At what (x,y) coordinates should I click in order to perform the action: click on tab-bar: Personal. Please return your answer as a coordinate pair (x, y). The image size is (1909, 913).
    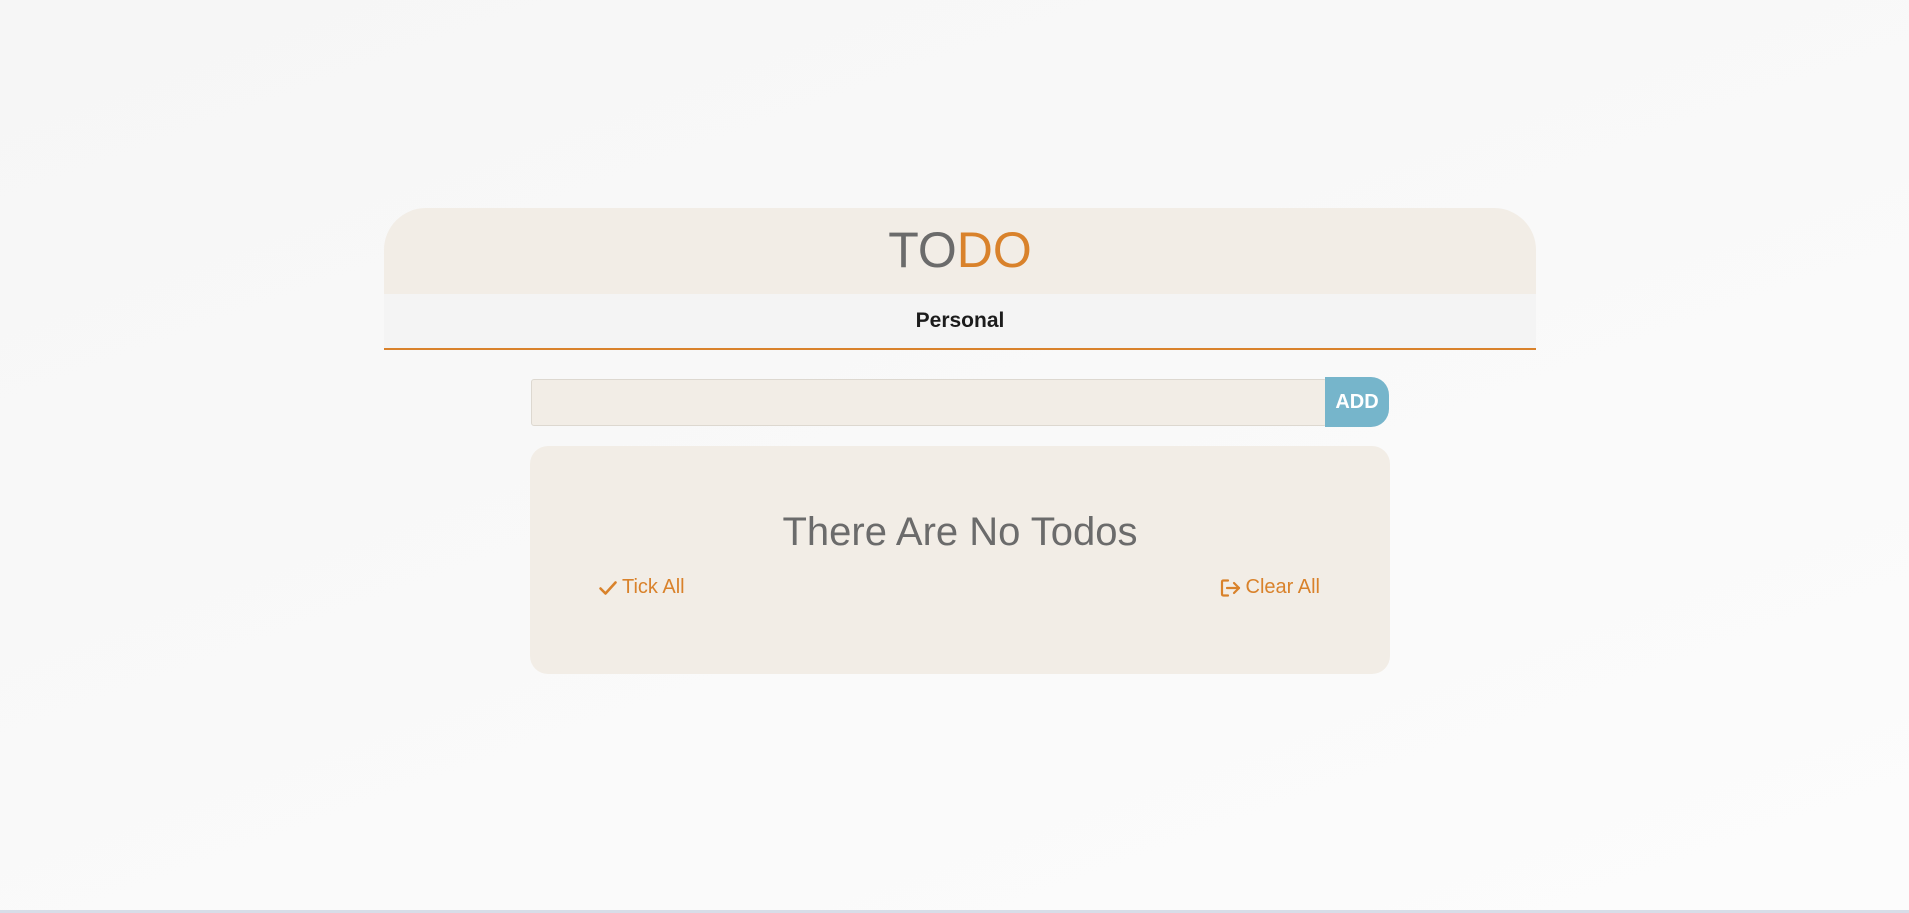
    Looking at the image, I should click on (960, 322).